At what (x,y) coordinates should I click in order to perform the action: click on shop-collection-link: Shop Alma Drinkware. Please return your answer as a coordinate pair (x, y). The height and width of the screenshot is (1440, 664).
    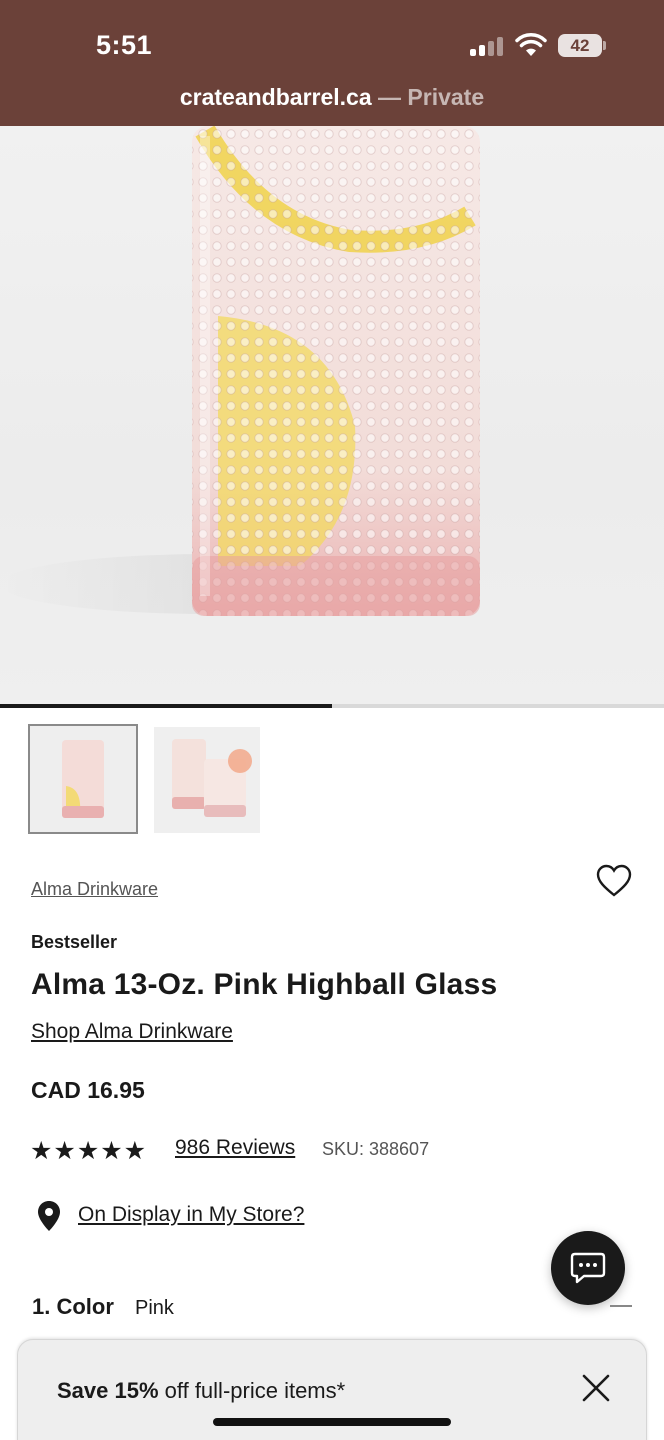
    Looking at the image, I should click on (132, 1032).